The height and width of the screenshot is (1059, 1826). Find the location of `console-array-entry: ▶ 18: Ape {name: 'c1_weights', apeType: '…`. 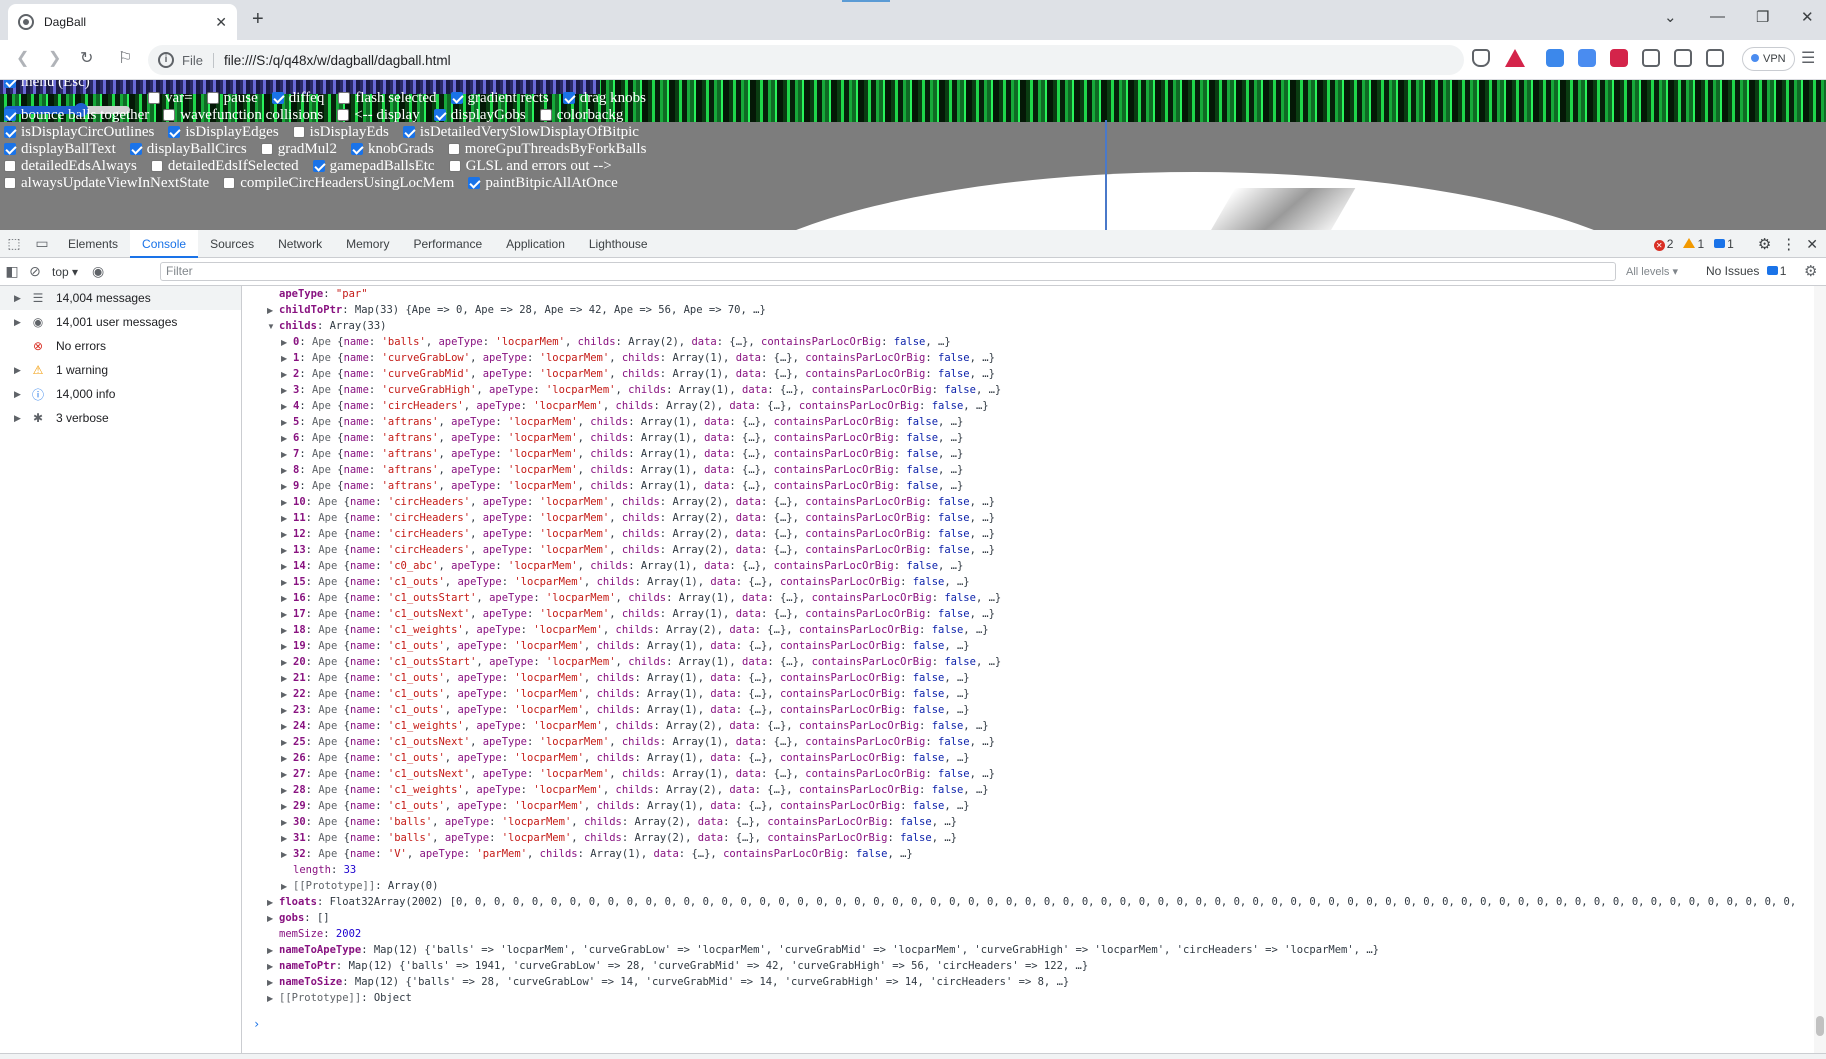

console-array-entry: ▶ 18: Ape {name: 'c1_weights', apeType: '… is located at coordinates (1028, 630).